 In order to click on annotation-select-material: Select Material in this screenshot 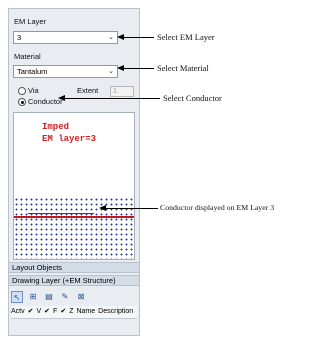, I will do `click(183, 68)`.